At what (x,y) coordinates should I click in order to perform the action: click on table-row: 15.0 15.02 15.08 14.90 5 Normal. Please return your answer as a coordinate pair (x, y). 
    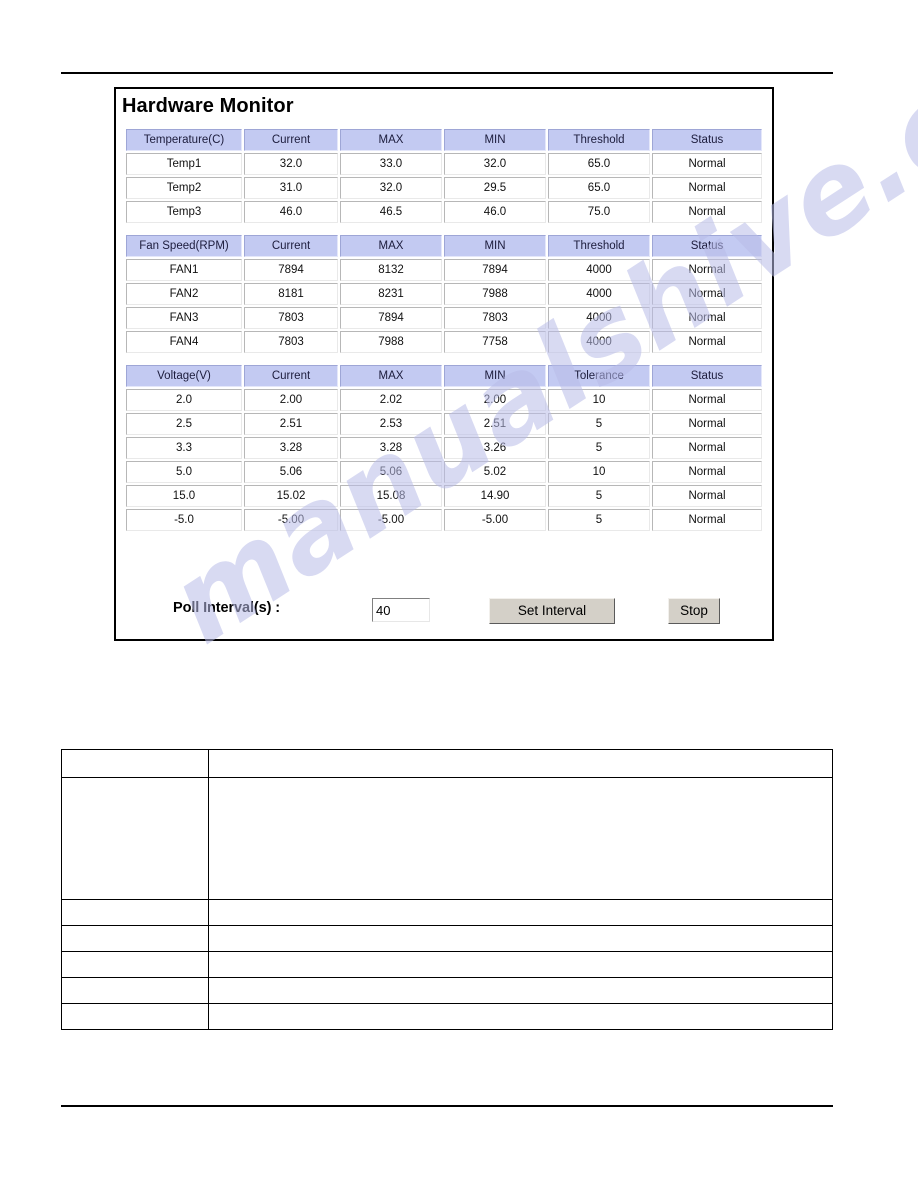
    Looking at the image, I should click on (444, 496).